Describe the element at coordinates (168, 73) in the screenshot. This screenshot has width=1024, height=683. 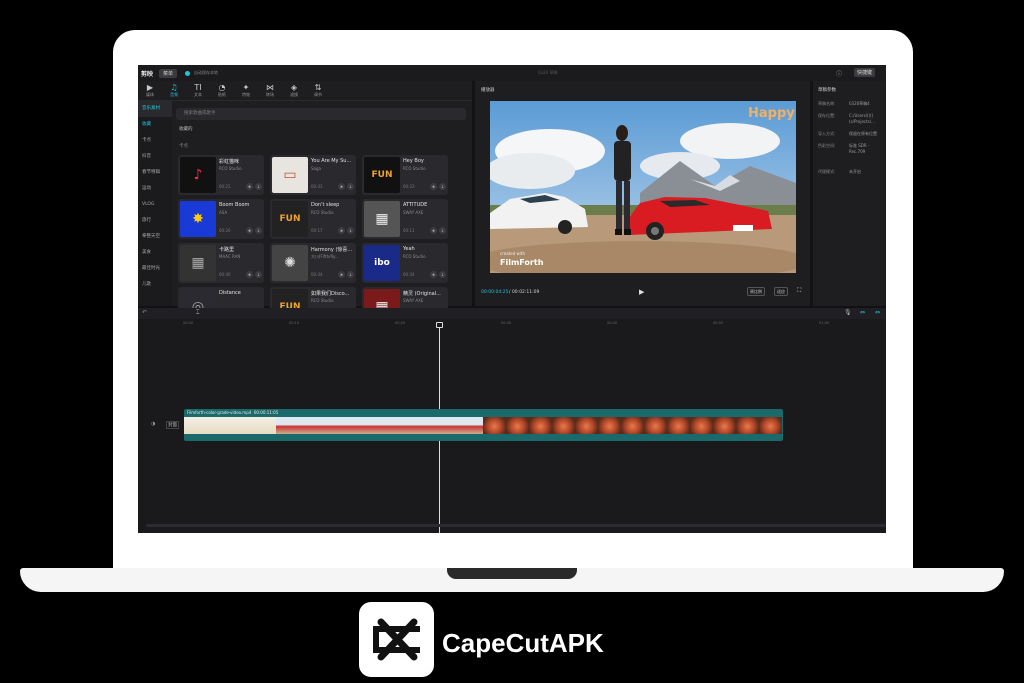
I see `menu-button: 菜单` at that location.